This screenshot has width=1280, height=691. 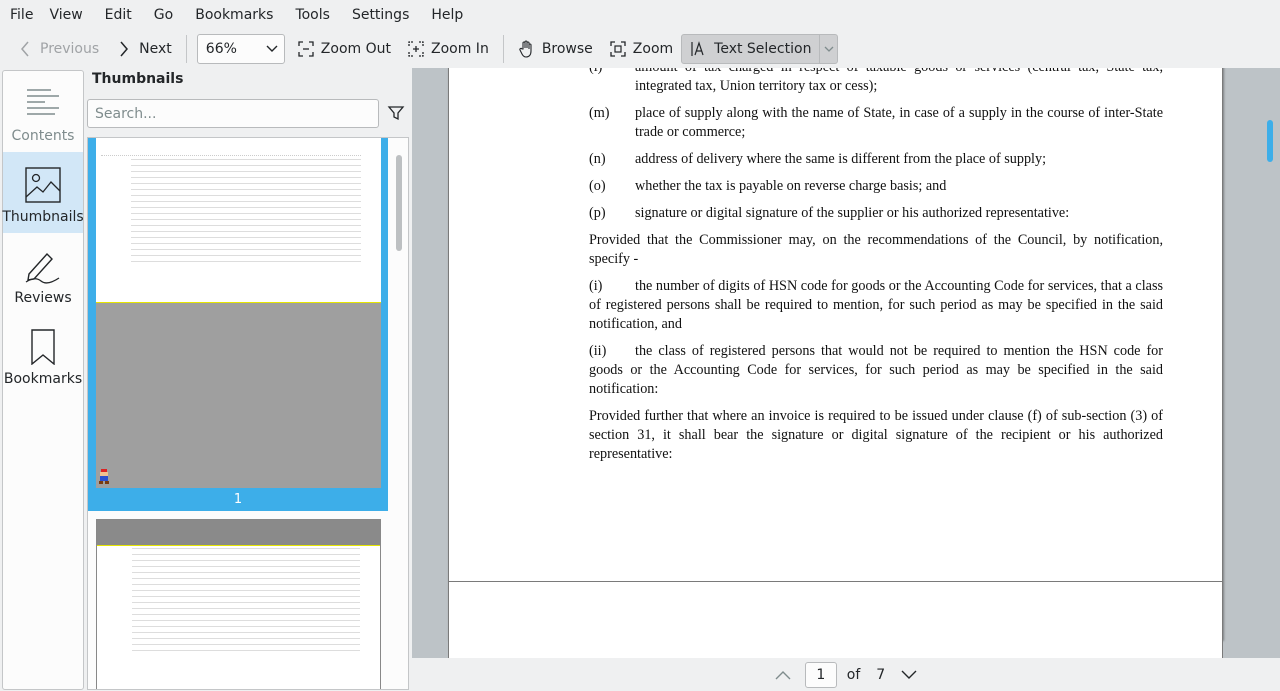 What do you see at coordinates (355, 49) in the screenshot?
I see `zoom-out-label: Zoom Out` at bounding box center [355, 49].